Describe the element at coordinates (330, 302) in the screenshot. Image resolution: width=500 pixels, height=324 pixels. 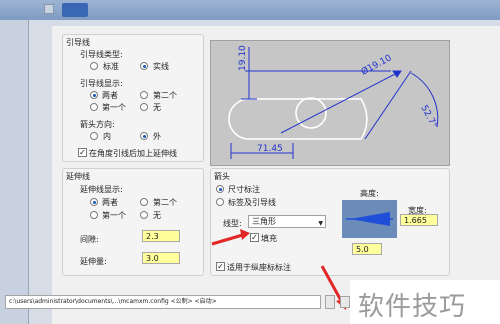
I see `path-dropdown-button` at that location.